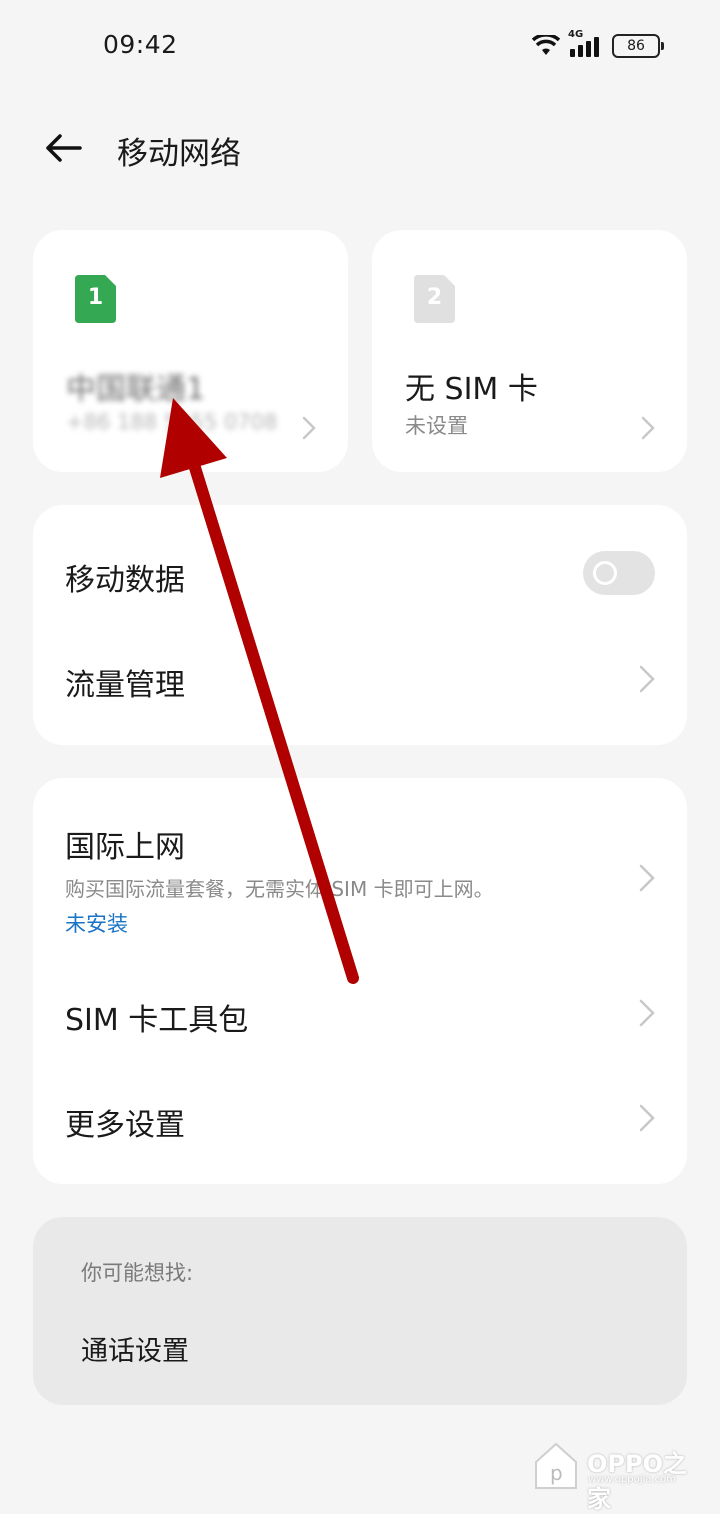 Image resolution: width=720 pixels, height=1514 pixels. I want to click on international-roaming-description: 购买国际流量套餐，无需实体 SIM 卡即可上网。, so click(279, 889).